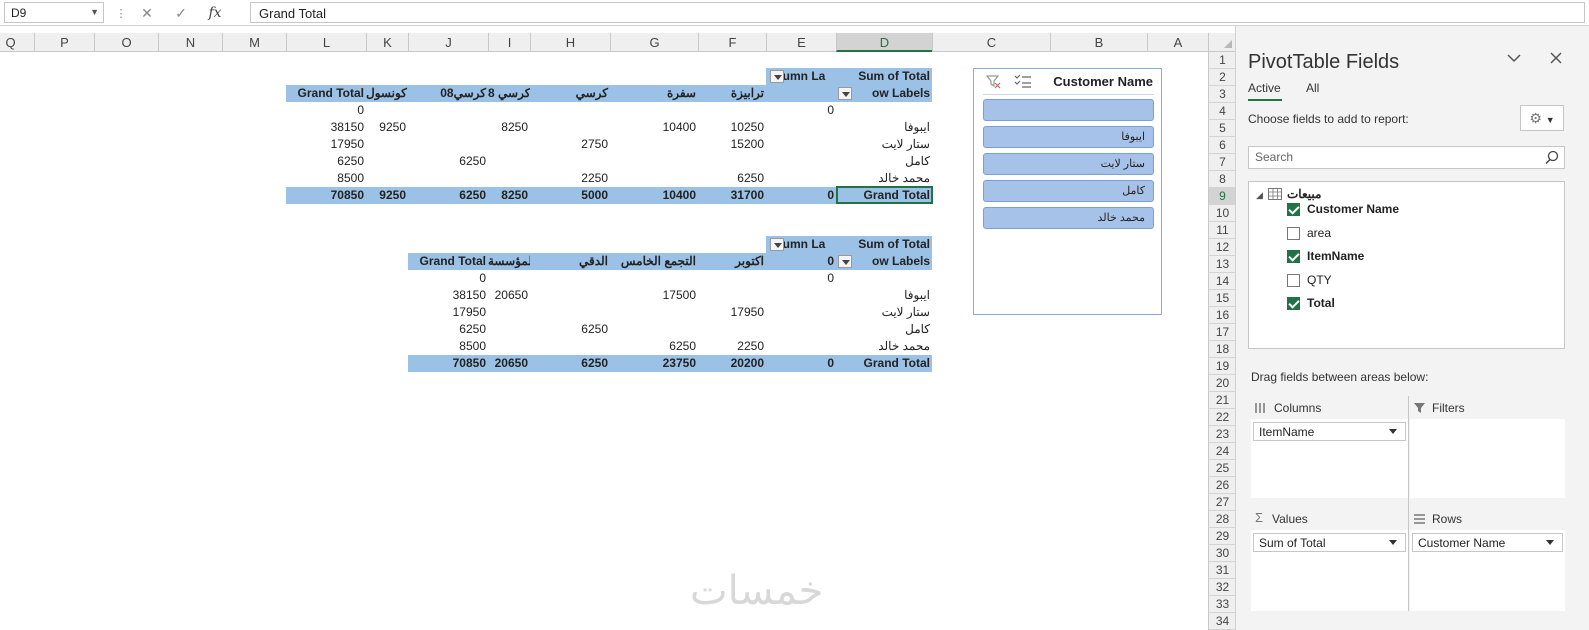 The width and height of the screenshot is (1589, 630). Describe the element at coordinates (654, 295) in the screenshot. I see `pivot2-value-cell: 17500` at that location.